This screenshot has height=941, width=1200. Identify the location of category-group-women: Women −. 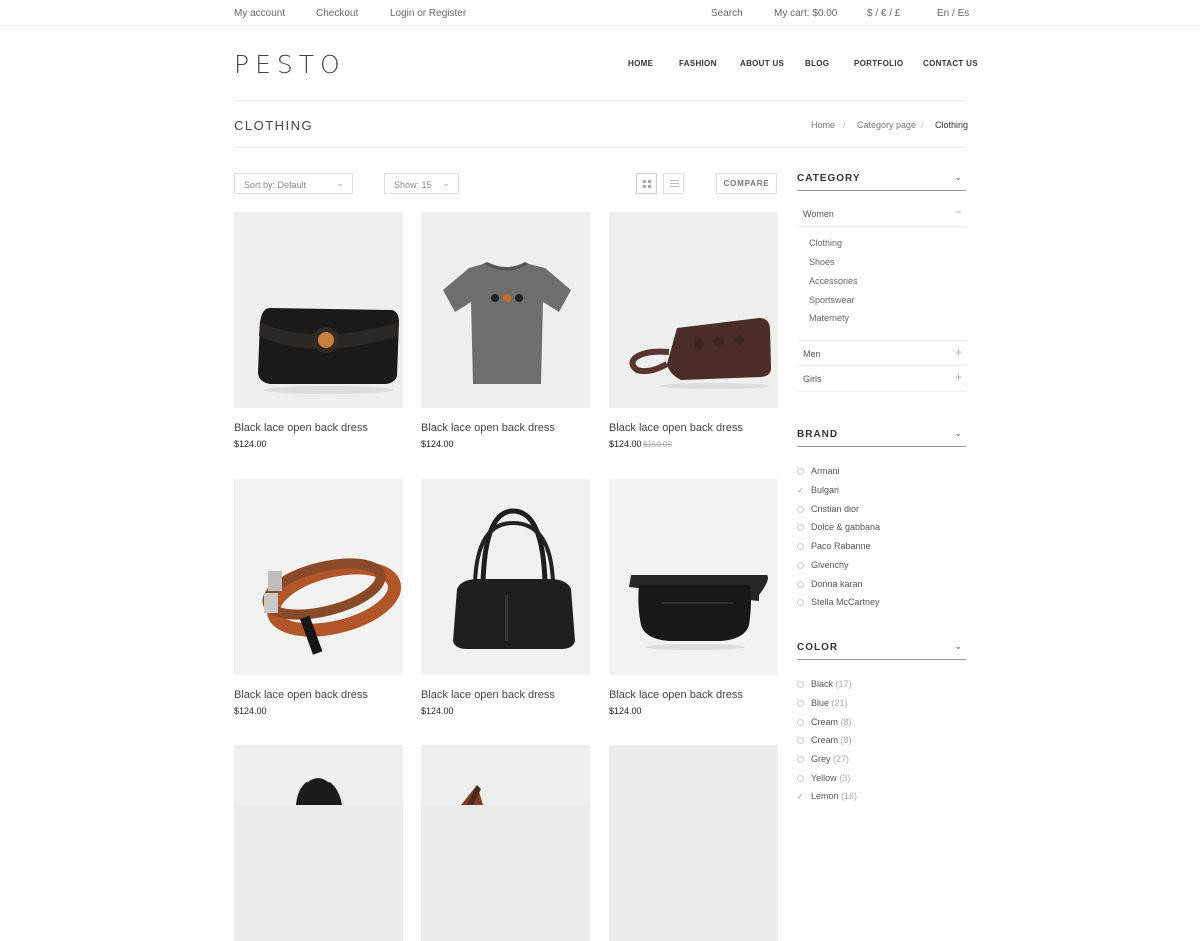
(881, 214).